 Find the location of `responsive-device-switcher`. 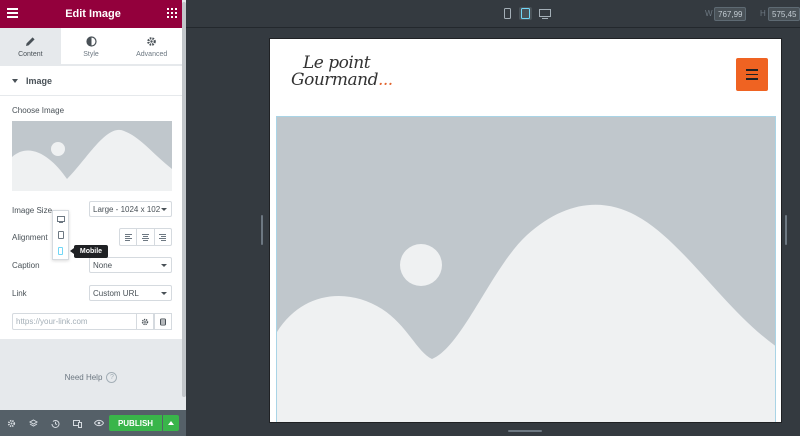

responsive-device-switcher is located at coordinates (60, 235).